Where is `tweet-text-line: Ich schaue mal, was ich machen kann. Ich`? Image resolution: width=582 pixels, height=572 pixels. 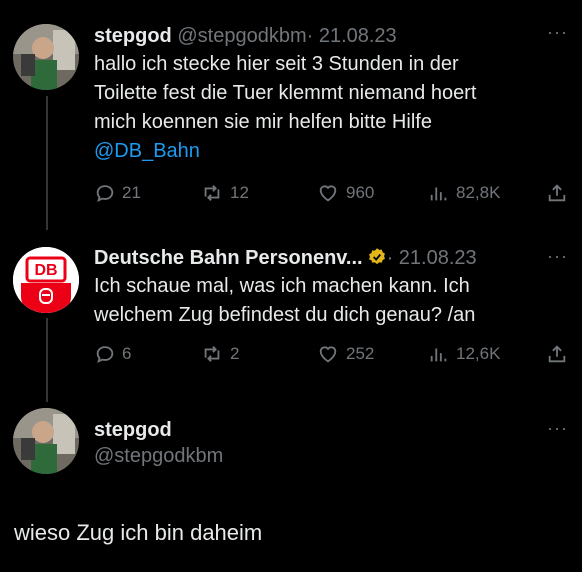
tweet-text-line: Ich schaue mal, was ich machen kann. Ich is located at coordinates (282, 286).